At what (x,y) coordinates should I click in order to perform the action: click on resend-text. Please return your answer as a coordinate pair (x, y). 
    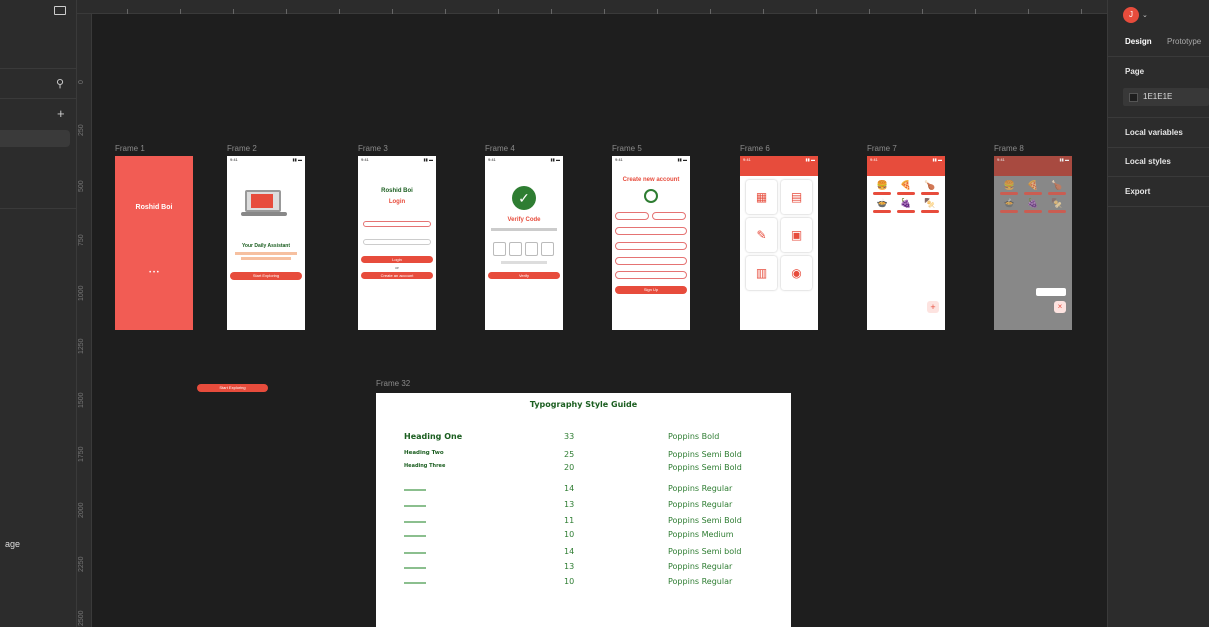
    Looking at the image, I should click on (524, 262).